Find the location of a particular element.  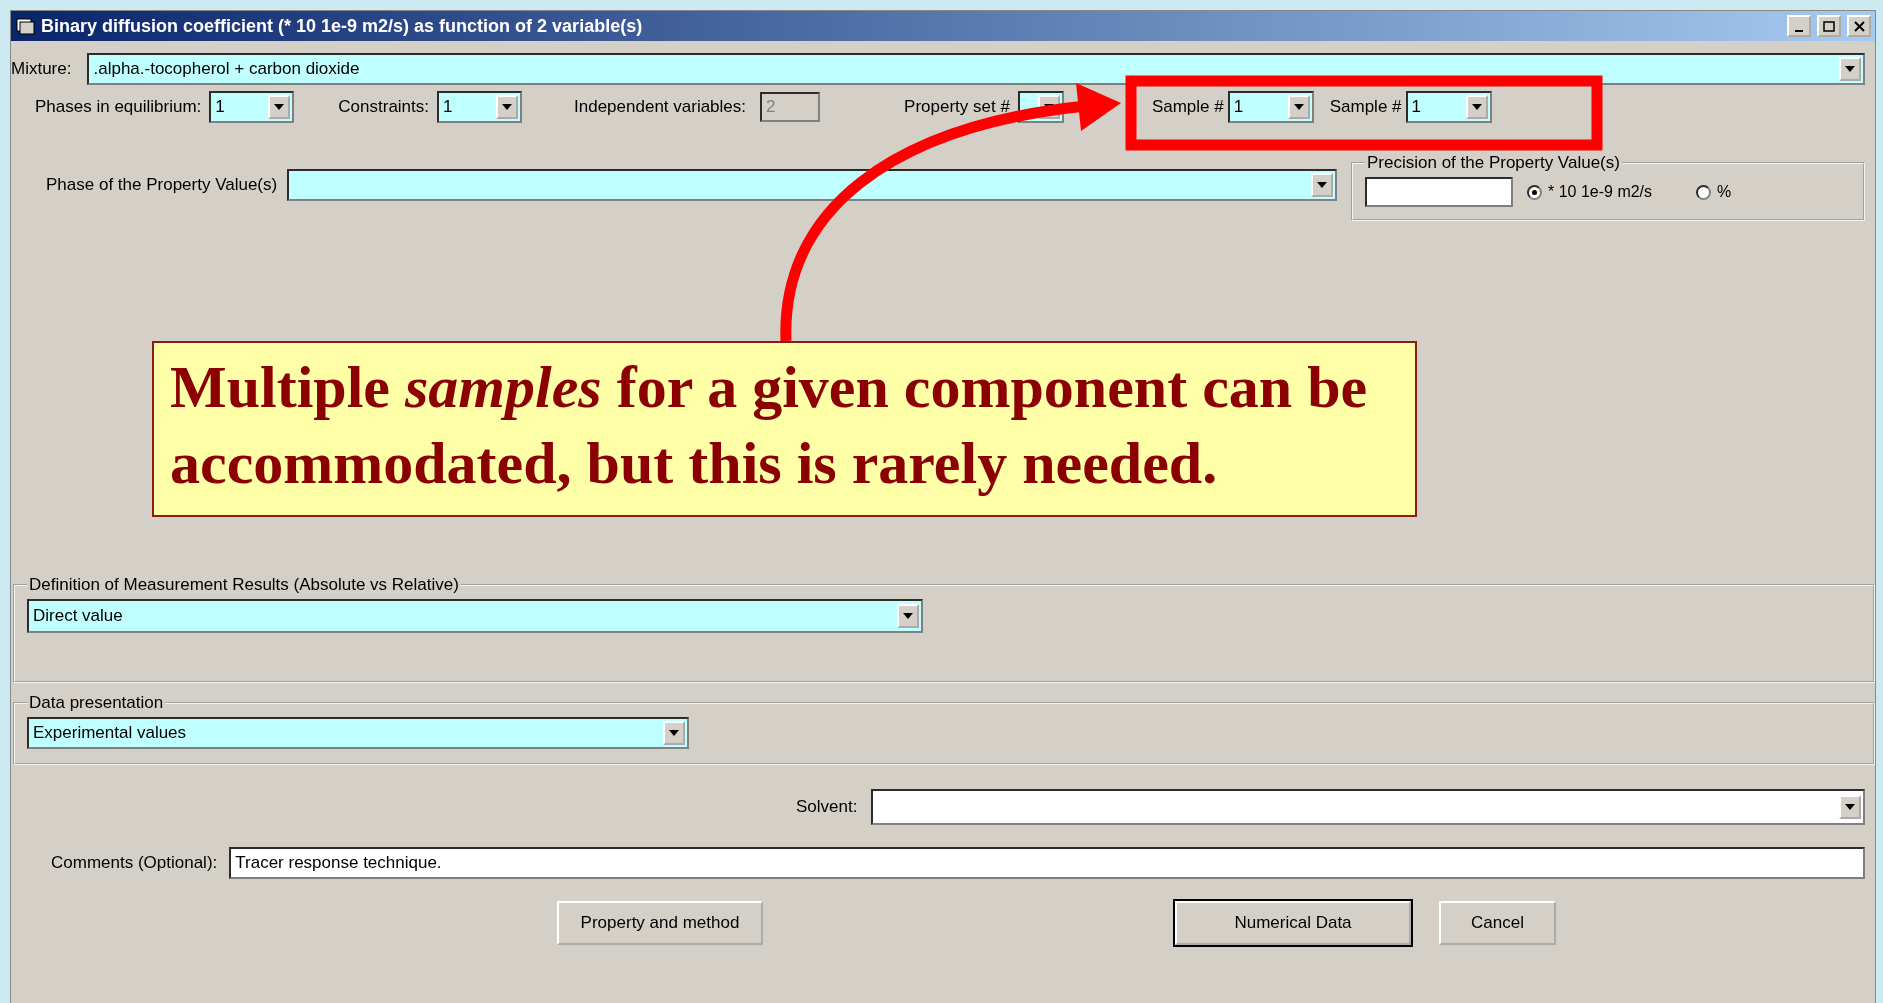

window-title: Binary diffusion coefficient (* 10 1e-9 m2/s) as function of 2 variable(s) is located at coordinates (342, 26).